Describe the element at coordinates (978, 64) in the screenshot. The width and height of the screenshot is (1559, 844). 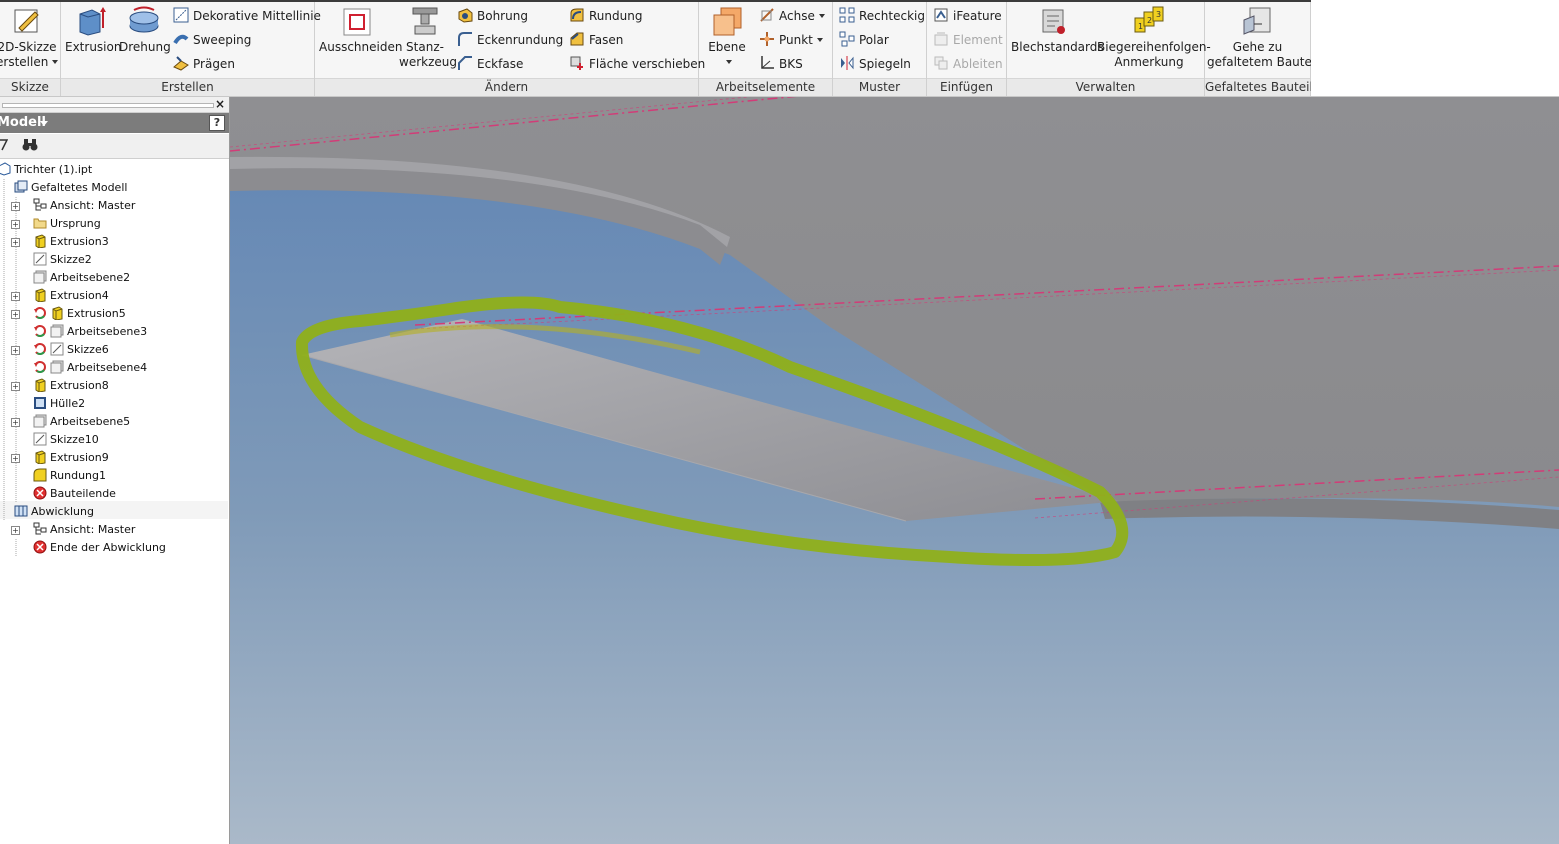
I see `ableiten-label: Ableiten` at that location.